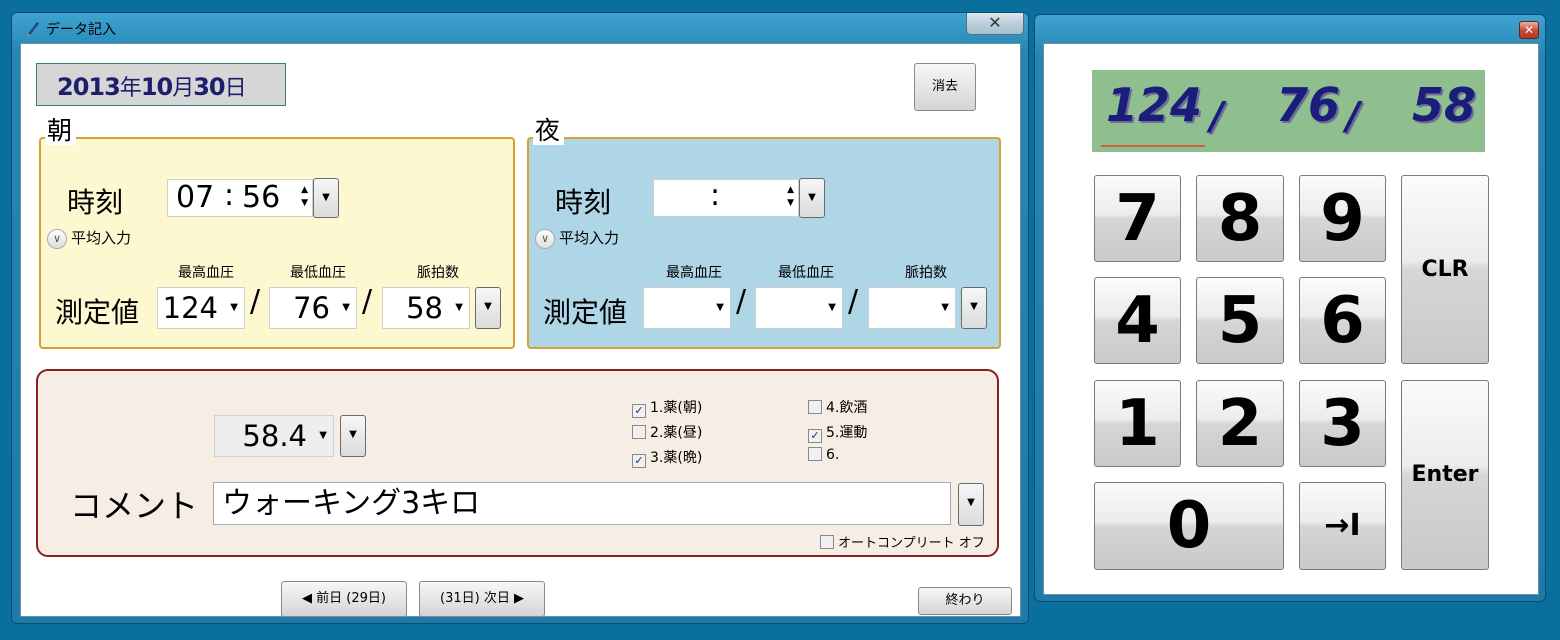  What do you see at coordinates (667, 457) in the screenshot?
I see `check-med-evening: ✓ 3.薬(晩)` at bounding box center [667, 457].